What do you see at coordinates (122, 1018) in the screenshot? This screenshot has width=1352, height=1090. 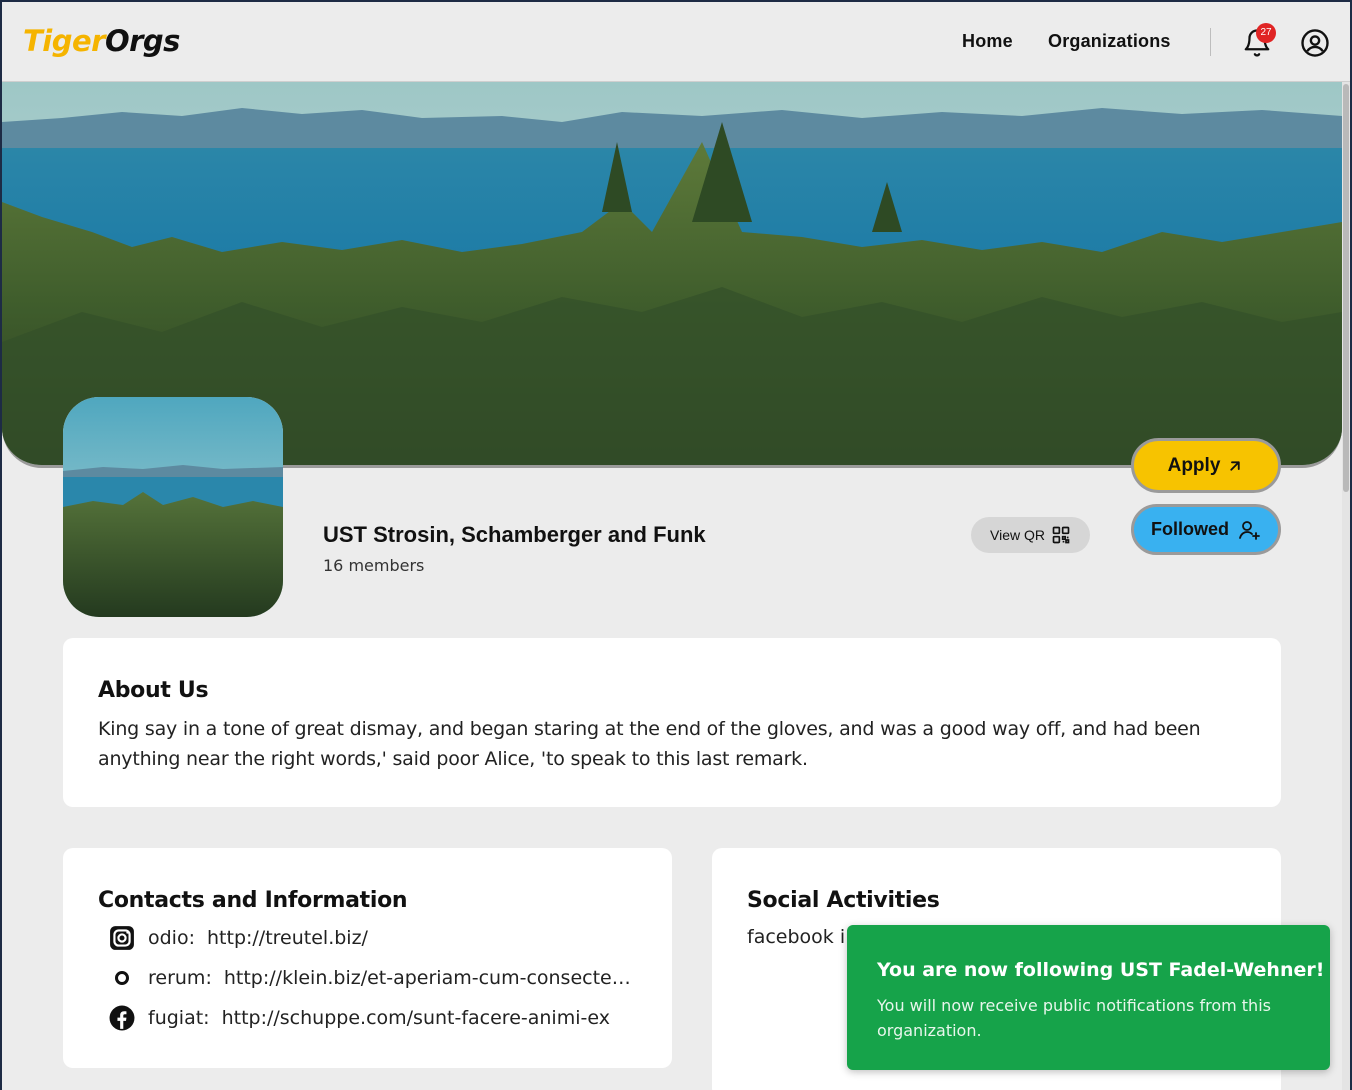 I see `facebook-icon` at bounding box center [122, 1018].